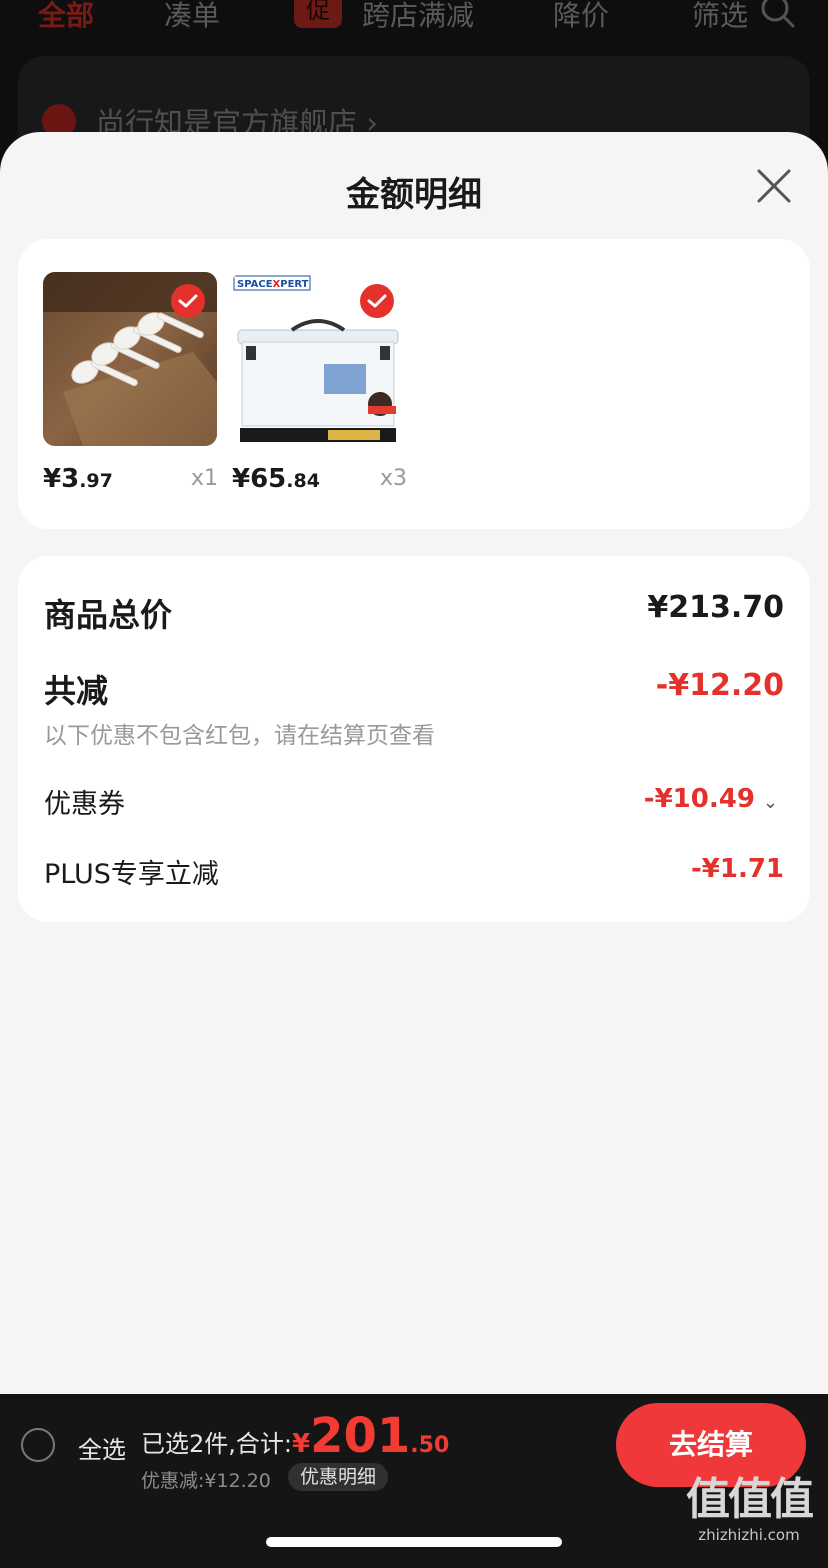 The image size is (828, 1568). I want to click on product-item: SPACEXPERT ¥65.84 x3, so click(319, 383).